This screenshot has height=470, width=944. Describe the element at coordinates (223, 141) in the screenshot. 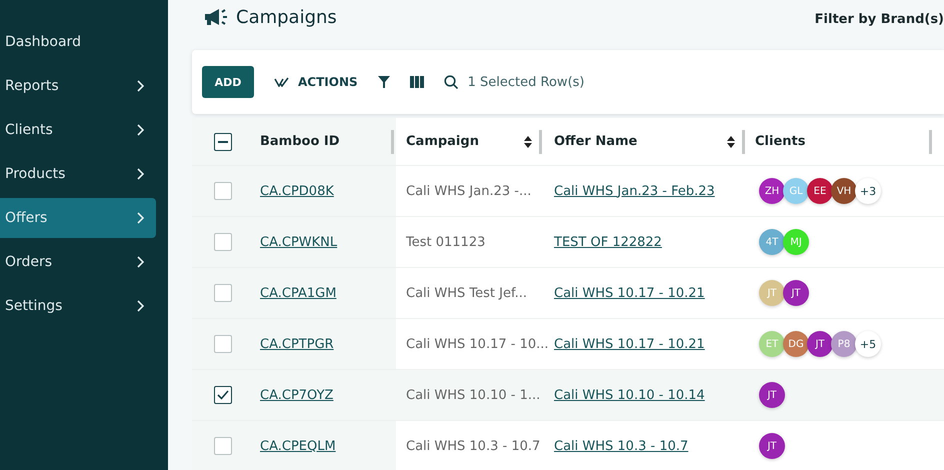

I see `select-all-checkbox` at that location.